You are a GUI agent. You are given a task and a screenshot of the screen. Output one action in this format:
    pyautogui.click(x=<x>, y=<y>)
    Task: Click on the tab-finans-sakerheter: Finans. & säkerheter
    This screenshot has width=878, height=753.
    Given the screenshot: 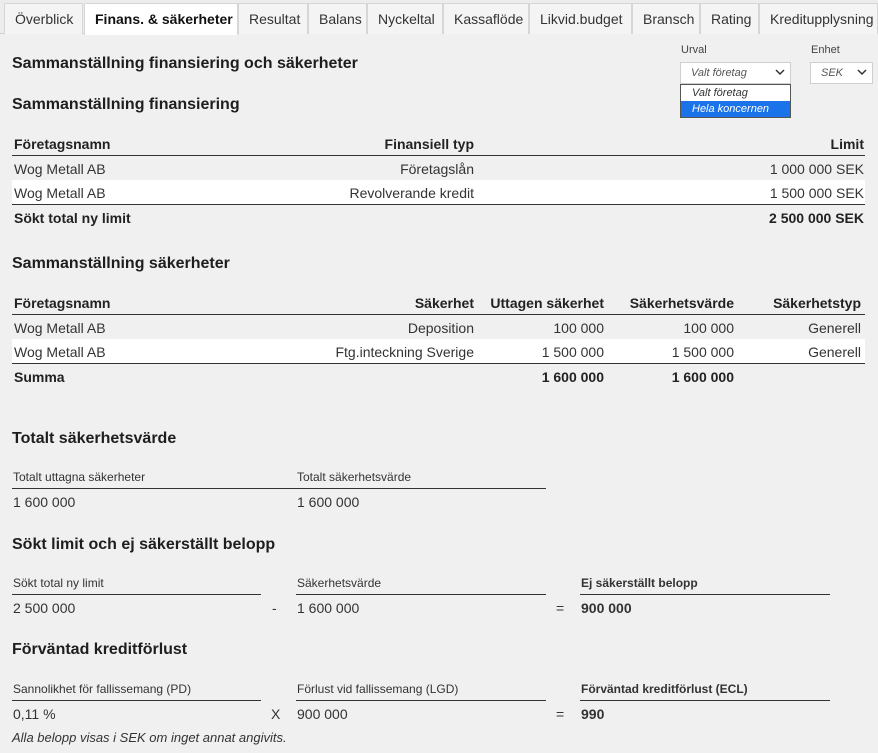 What is the action you would take?
    pyautogui.click(x=161, y=19)
    